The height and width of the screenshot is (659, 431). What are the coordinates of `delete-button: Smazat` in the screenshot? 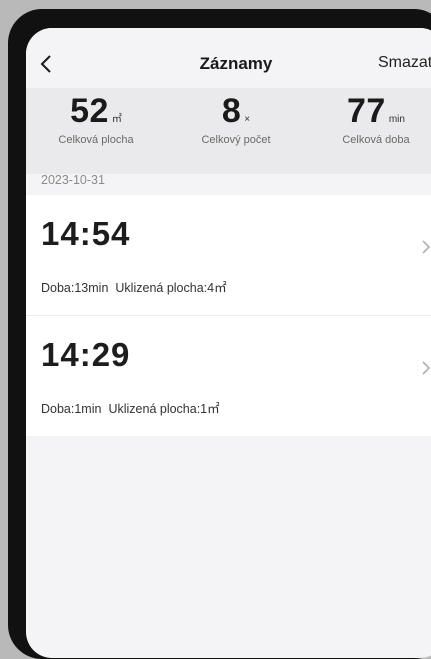 It's located at (404, 63).